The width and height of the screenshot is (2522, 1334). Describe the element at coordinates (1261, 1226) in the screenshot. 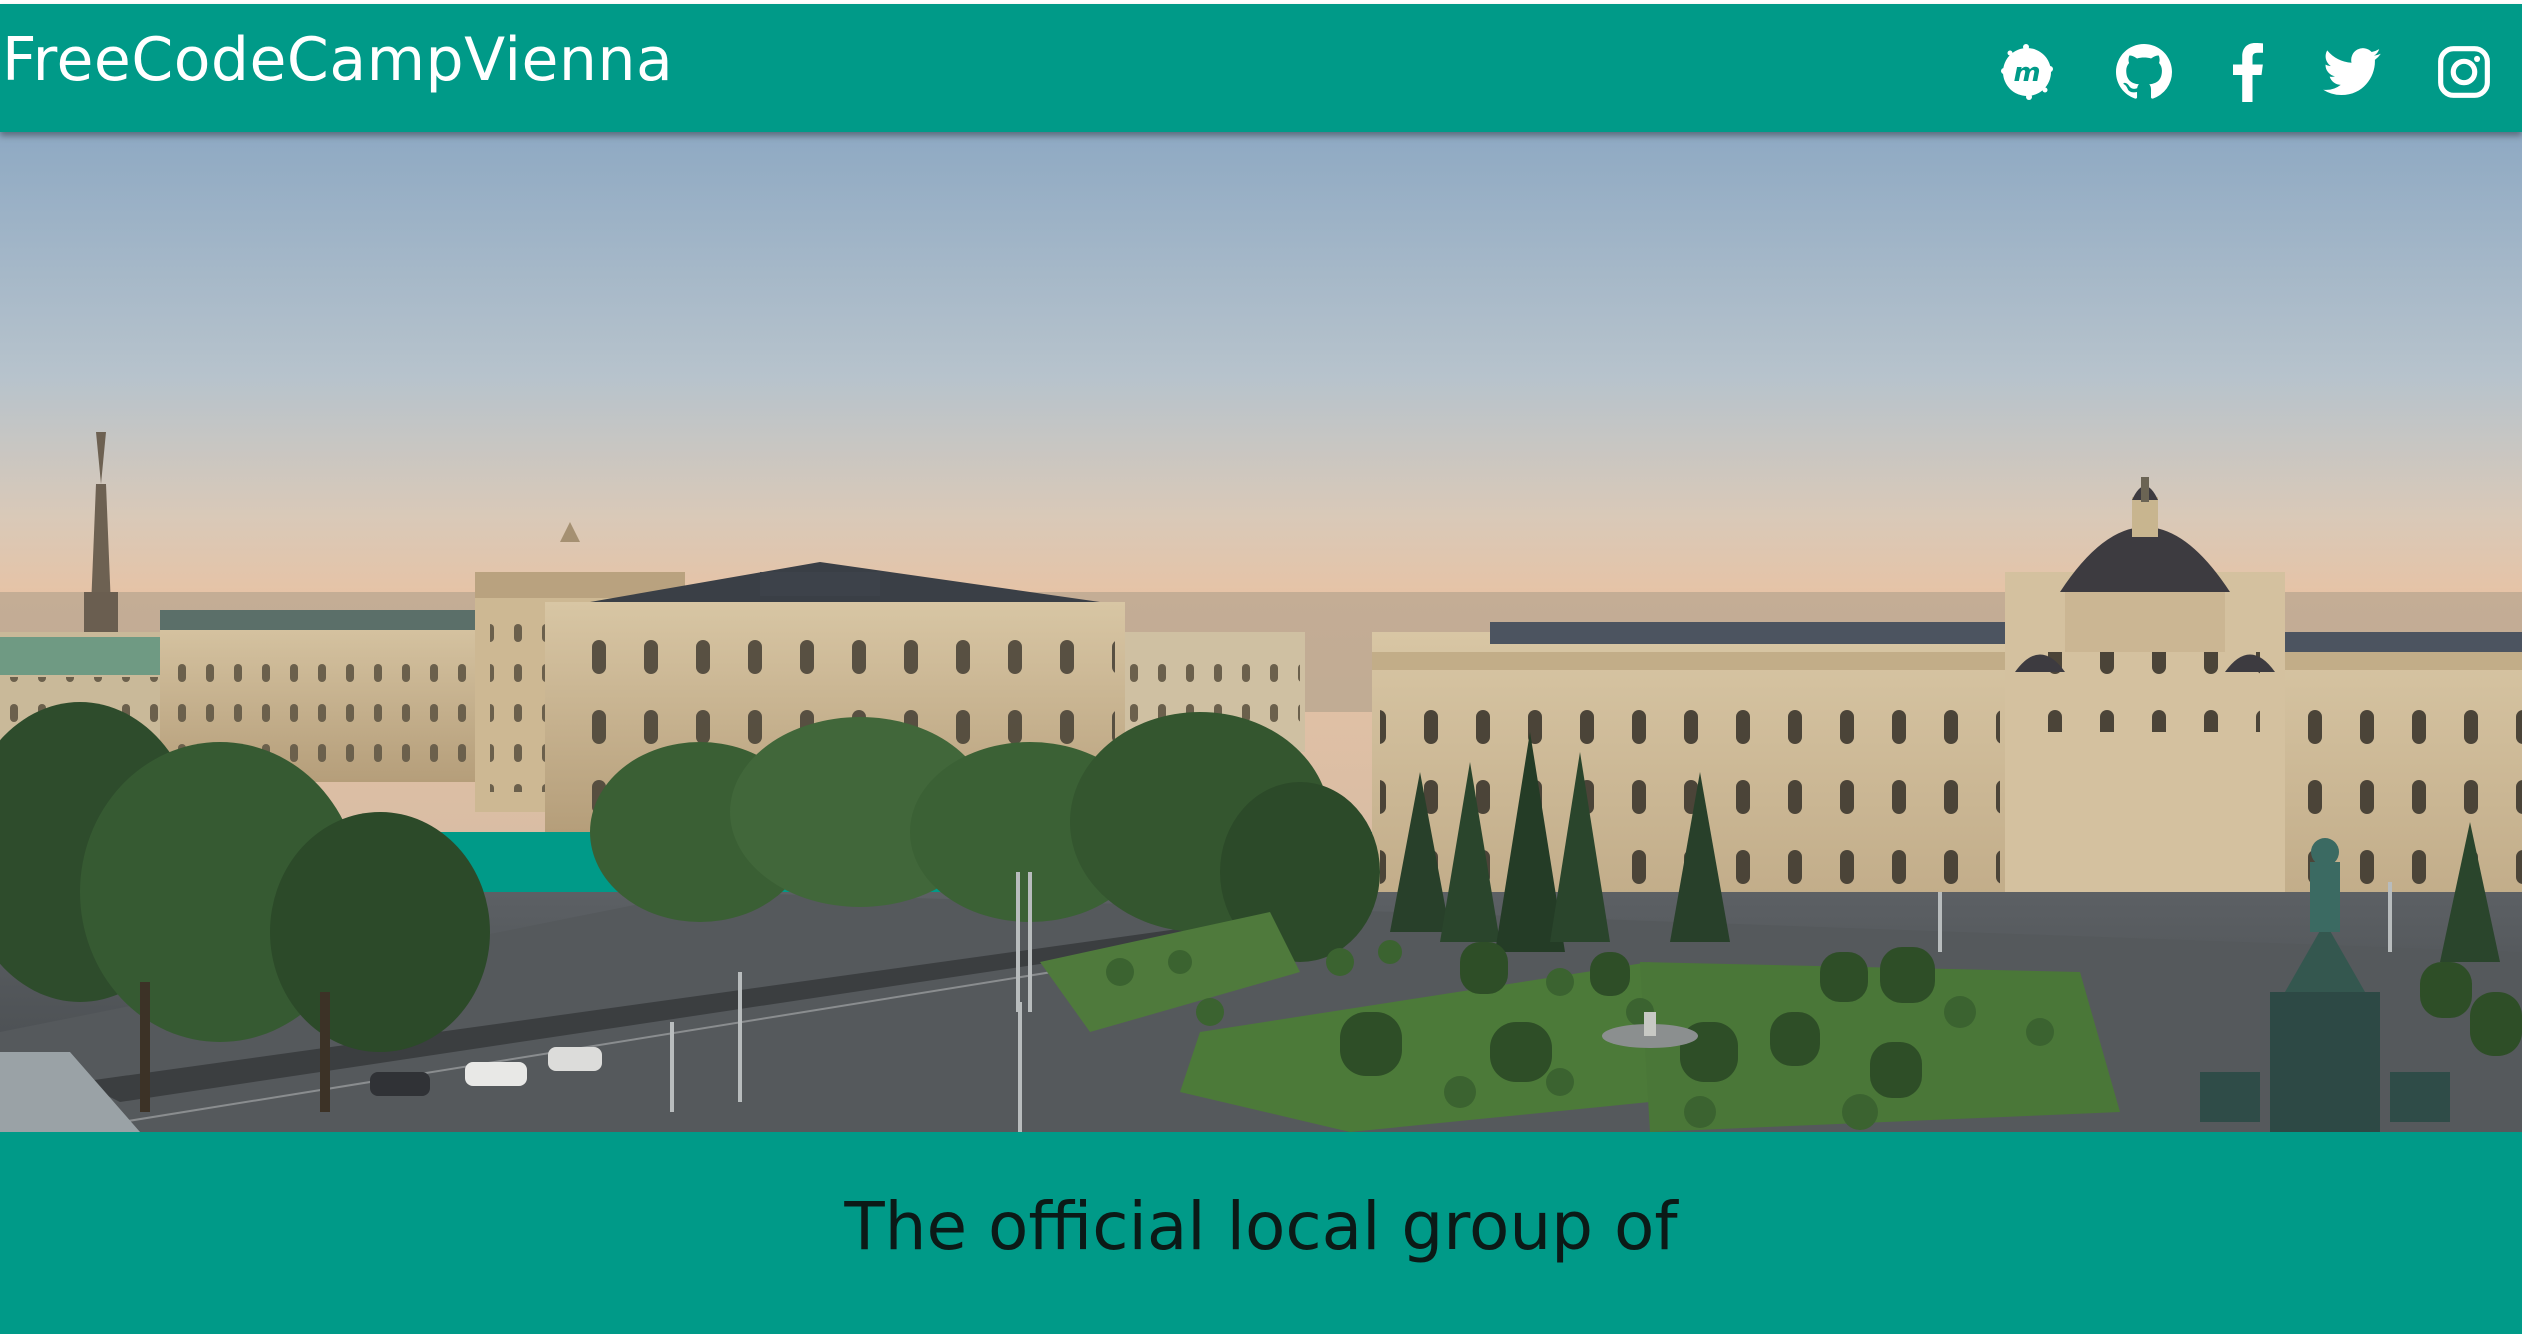

I see `intro-tagline: The official local group of` at that location.